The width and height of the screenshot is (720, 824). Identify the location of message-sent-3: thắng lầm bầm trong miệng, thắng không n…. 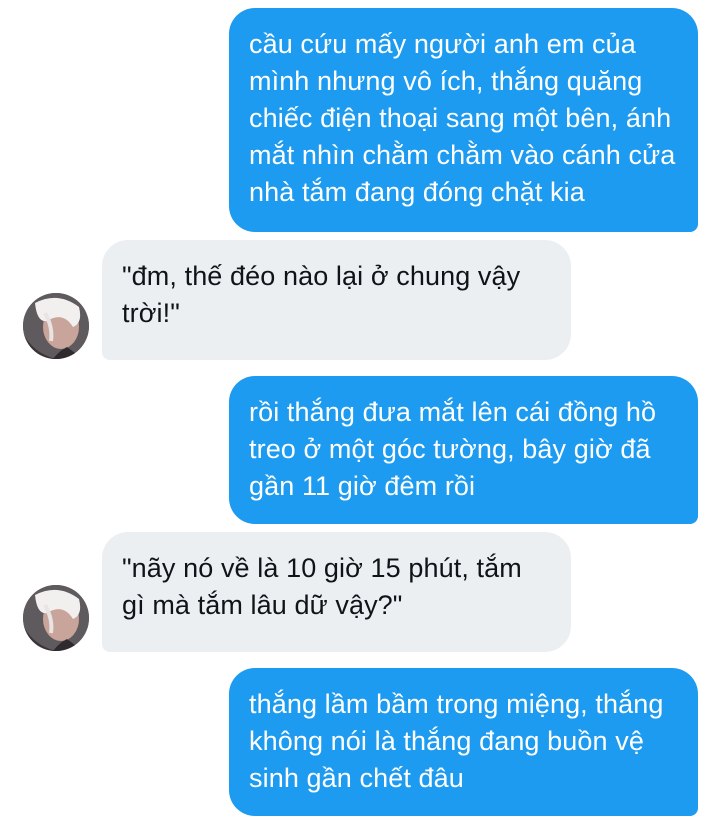
(463, 742).